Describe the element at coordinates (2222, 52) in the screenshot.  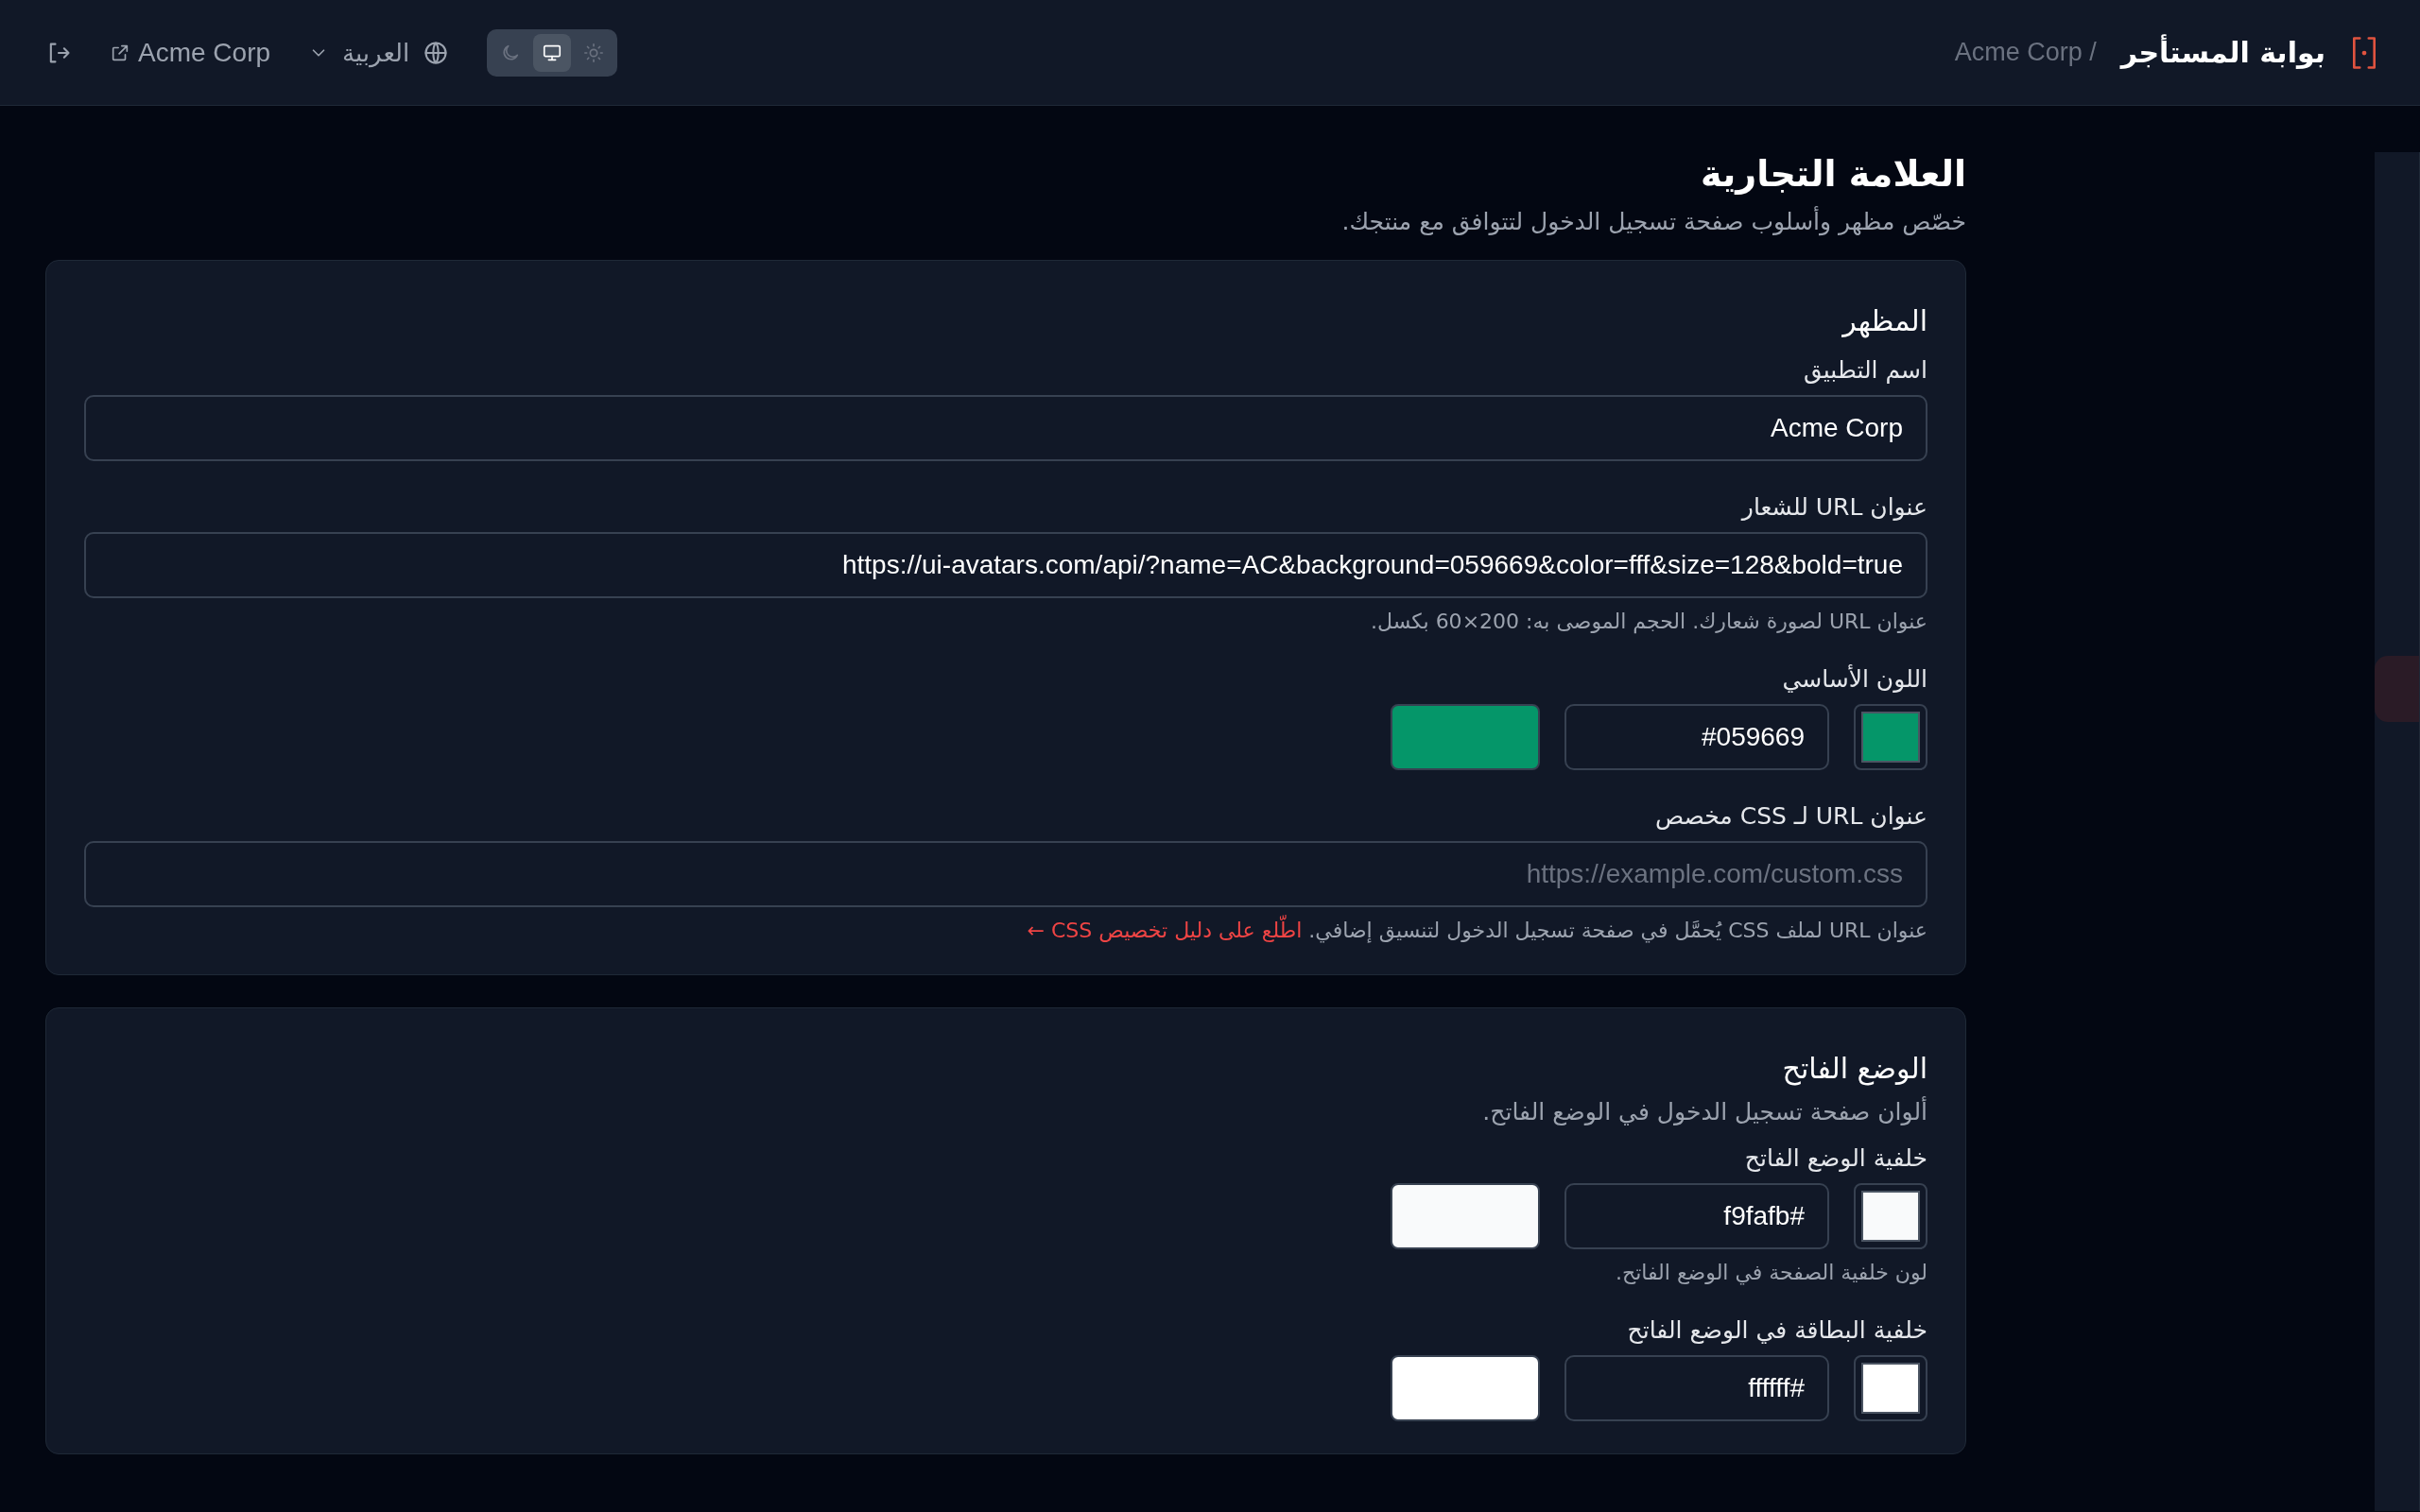
I see `app-title: بوابة المستأجر` at that location.